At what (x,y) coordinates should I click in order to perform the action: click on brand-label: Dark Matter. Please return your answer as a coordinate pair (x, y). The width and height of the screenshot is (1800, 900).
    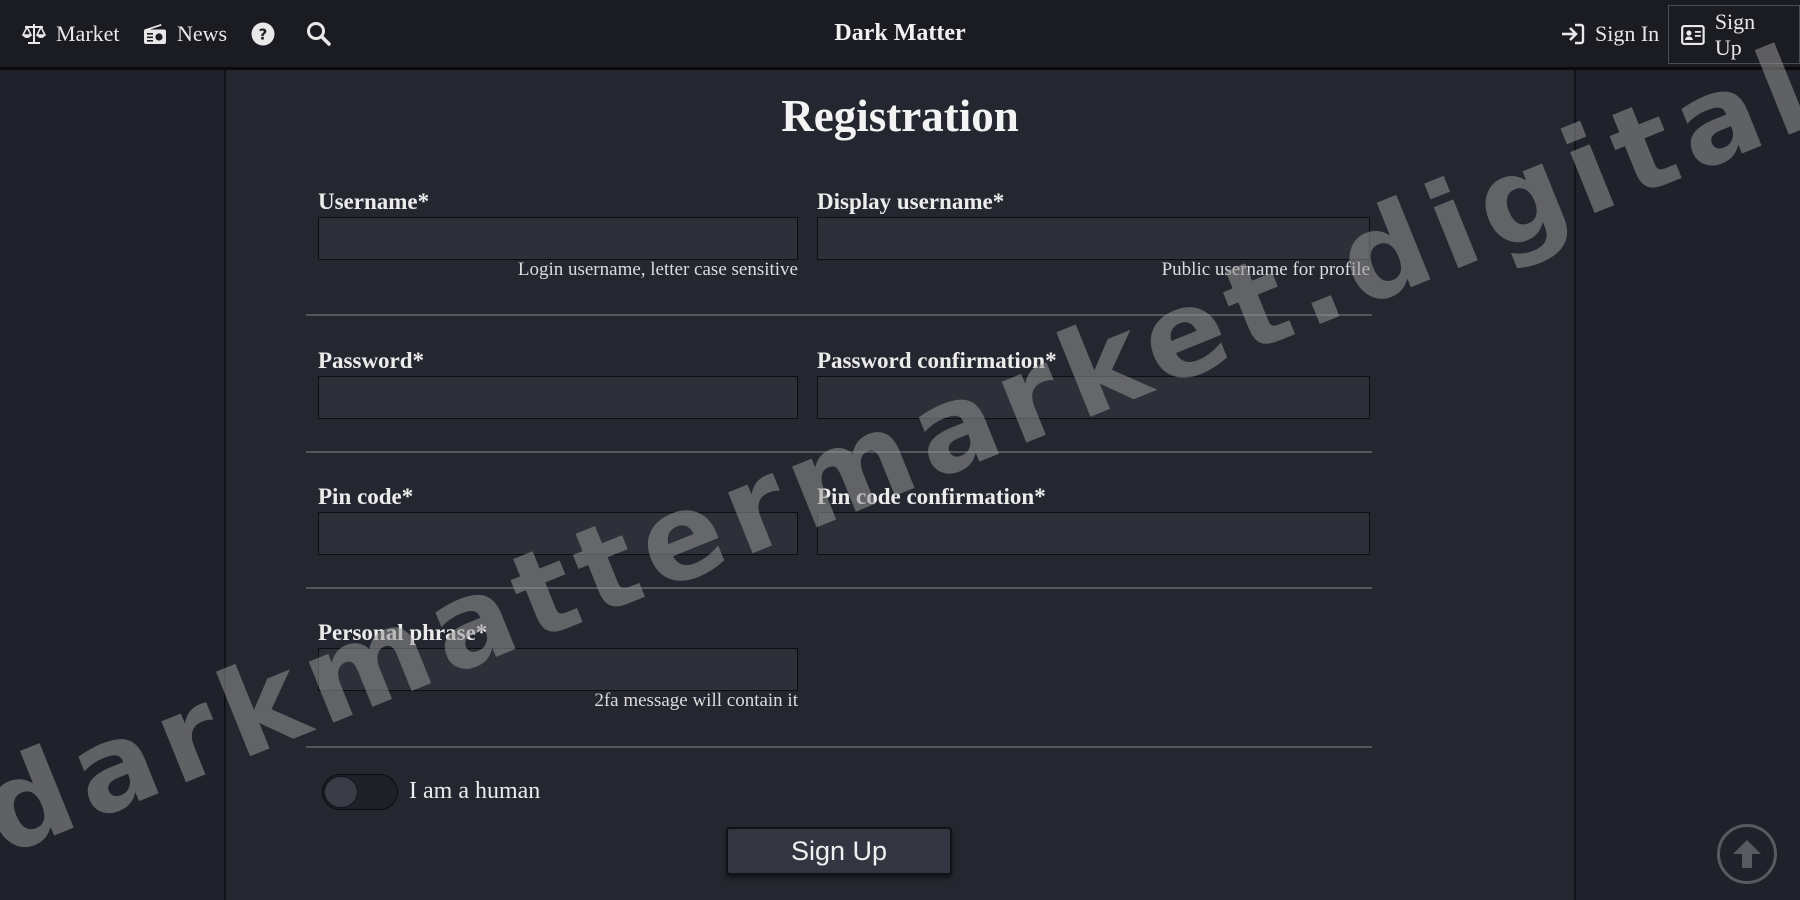
    Looking at the image, I should click on (899, 33).